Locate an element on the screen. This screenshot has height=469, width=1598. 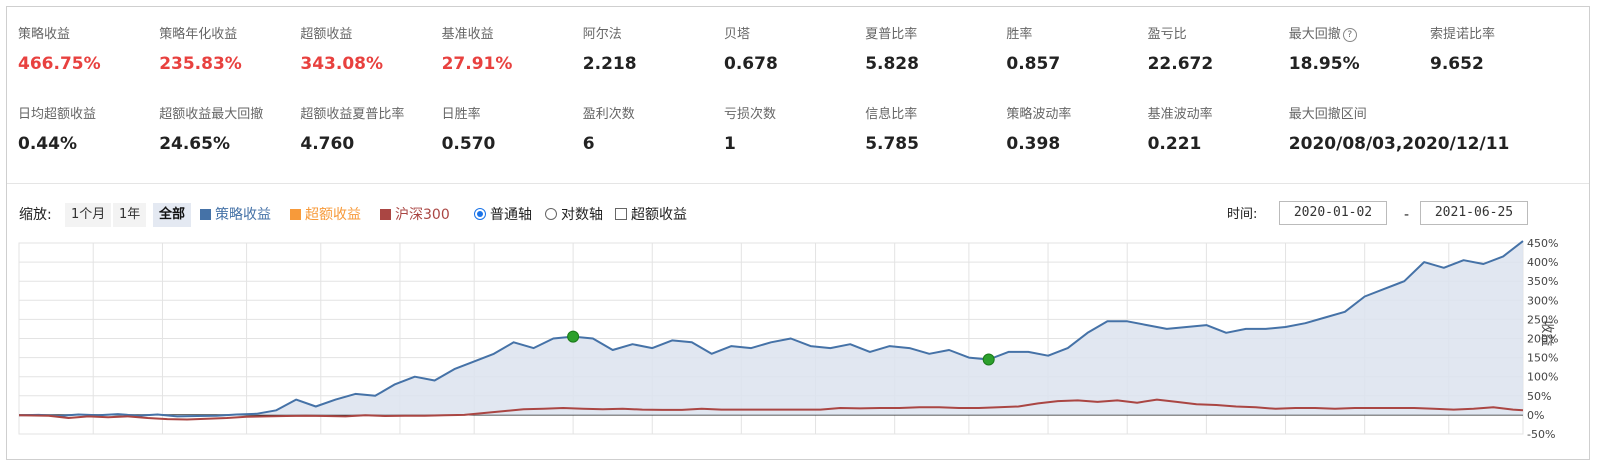
y-tick-label: 450% is located at coordinates (1542, 243).